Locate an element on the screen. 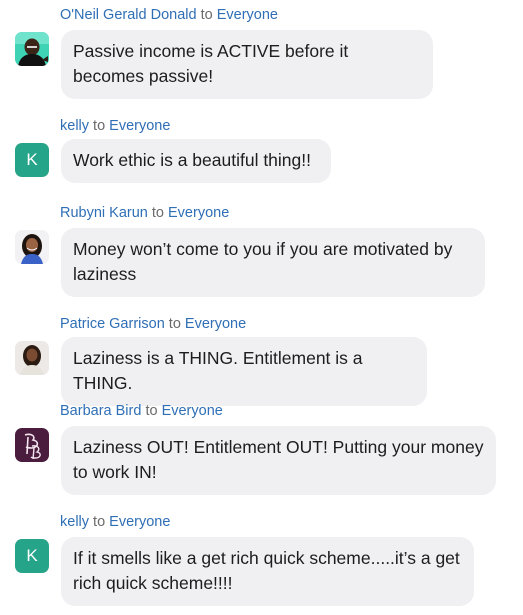 This screenshot has height=615, width=523. sender-name: Barbara Bird is located at coordinates (100, 411).